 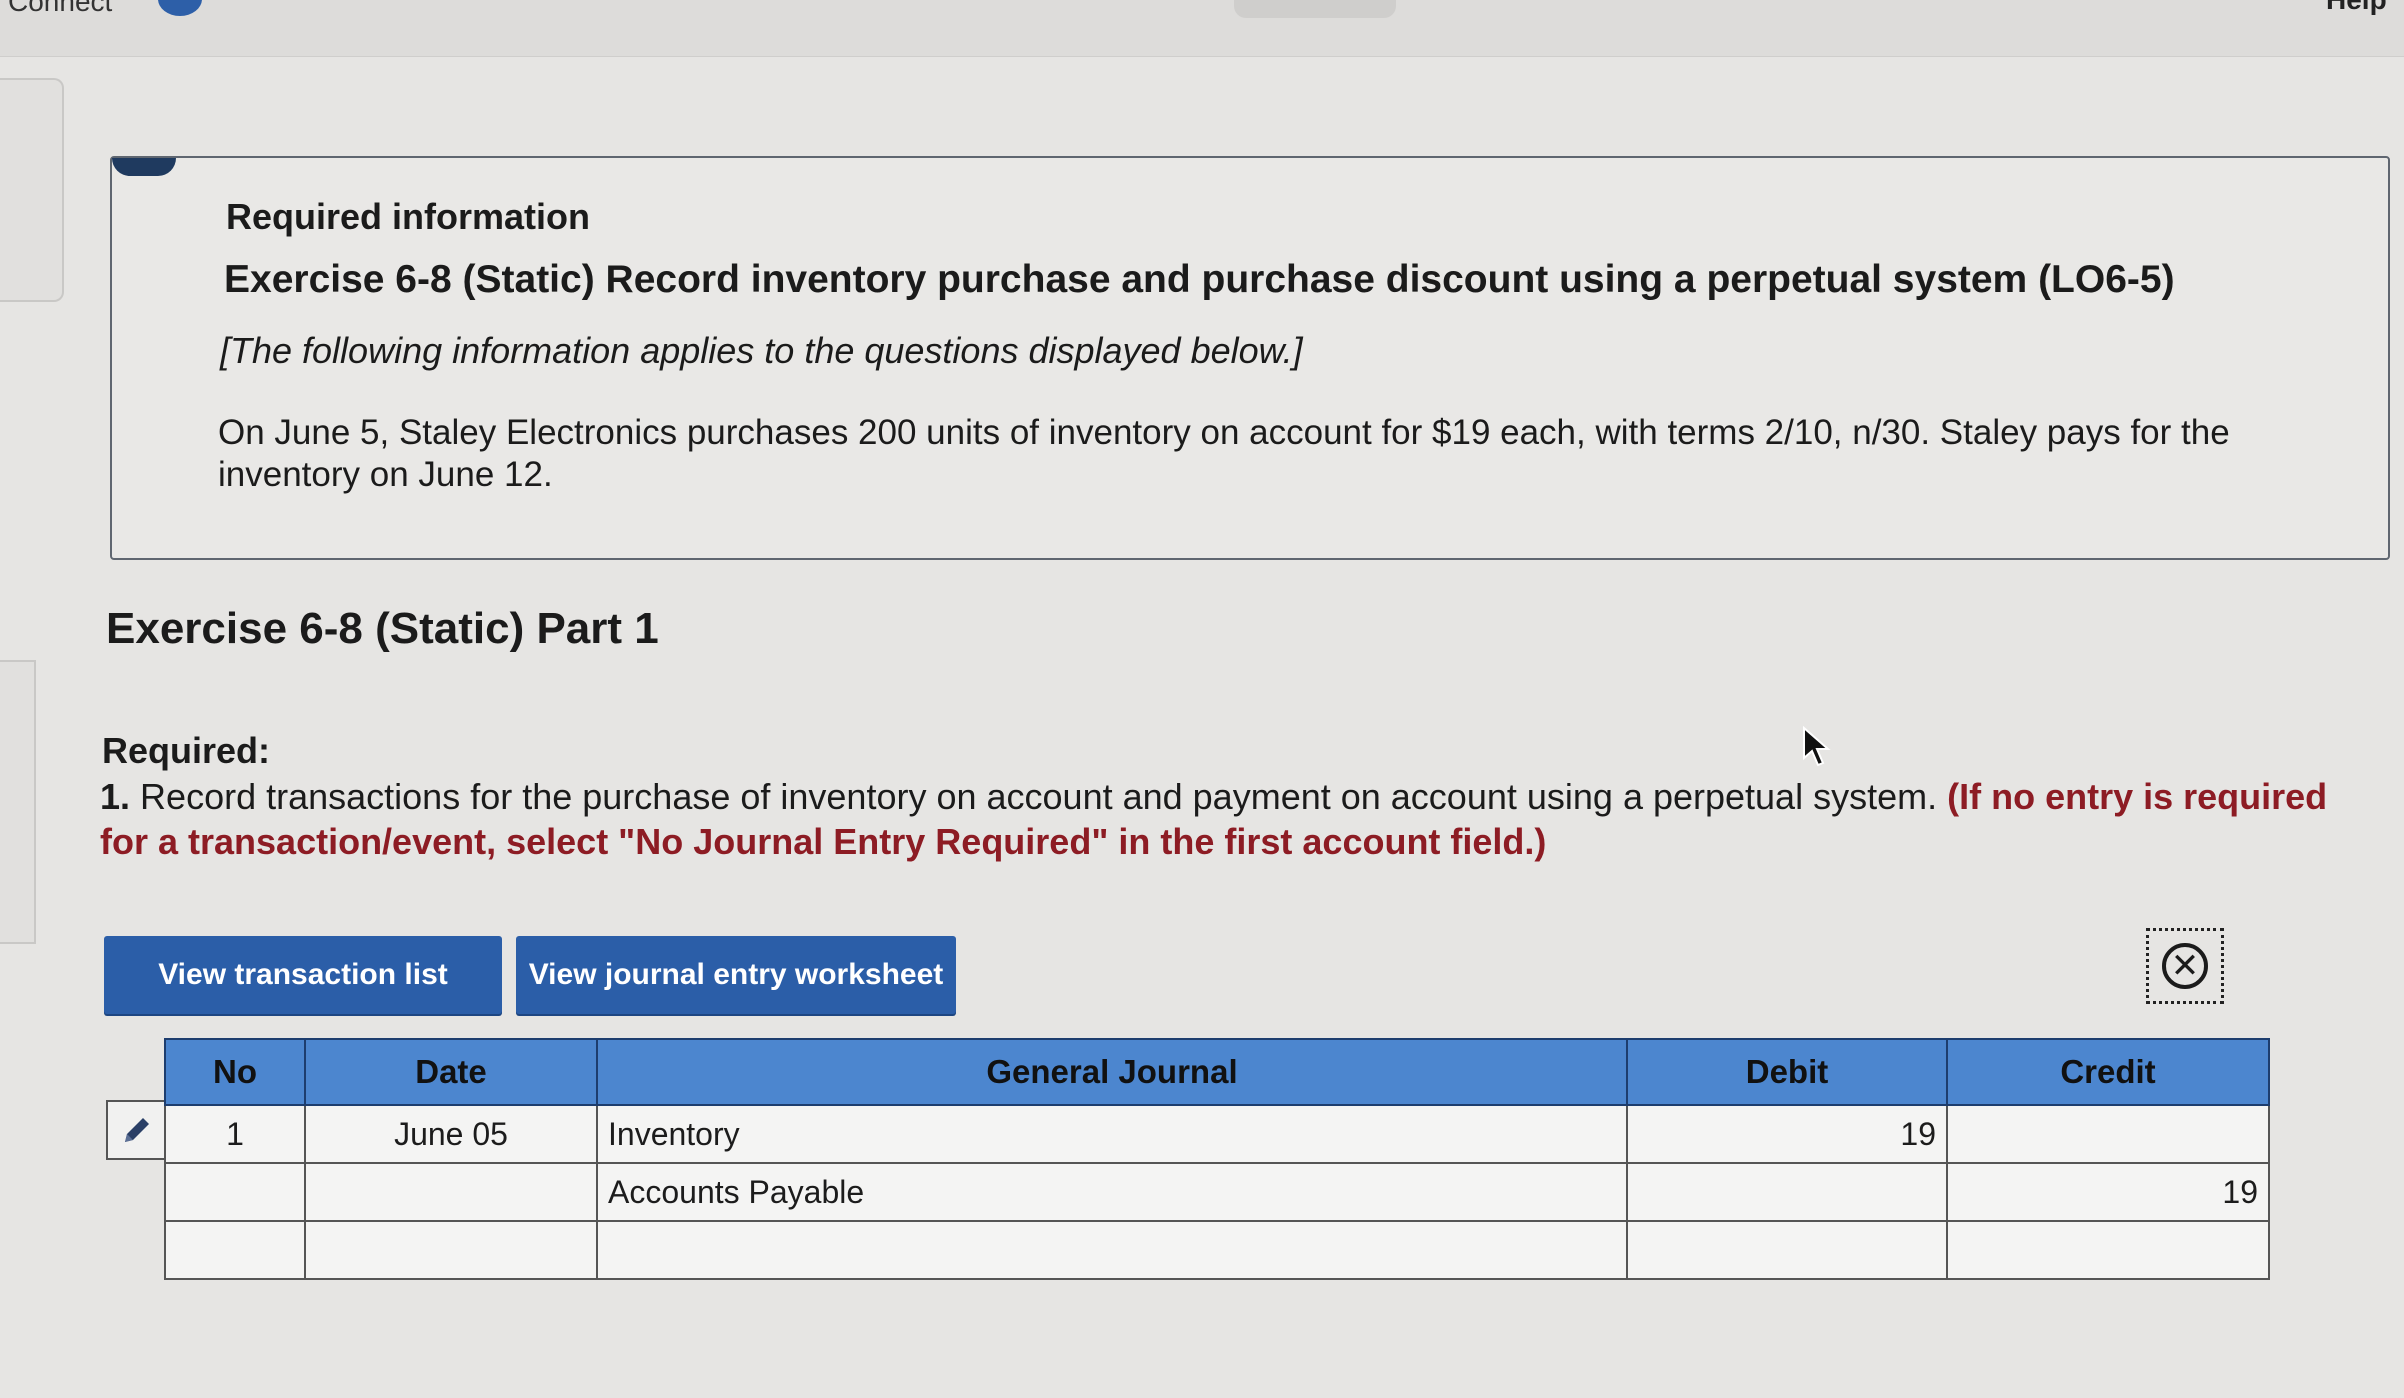 What do you see at coordinates (303, 975) in the screenshot?
I see `view-transaction-list-button: View transaction list` at bounding box center [303, 975].